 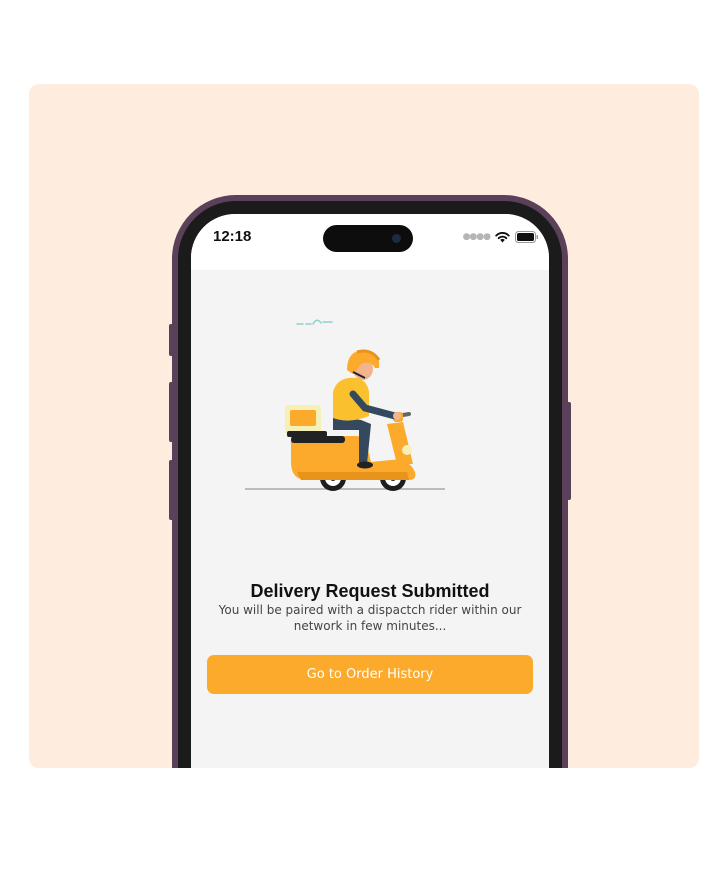 What do you see at coordinates (370, 591) in the screenshot?
I see `confirmation-title: Delivery Request Submitted` at bounding box center [370, 591].